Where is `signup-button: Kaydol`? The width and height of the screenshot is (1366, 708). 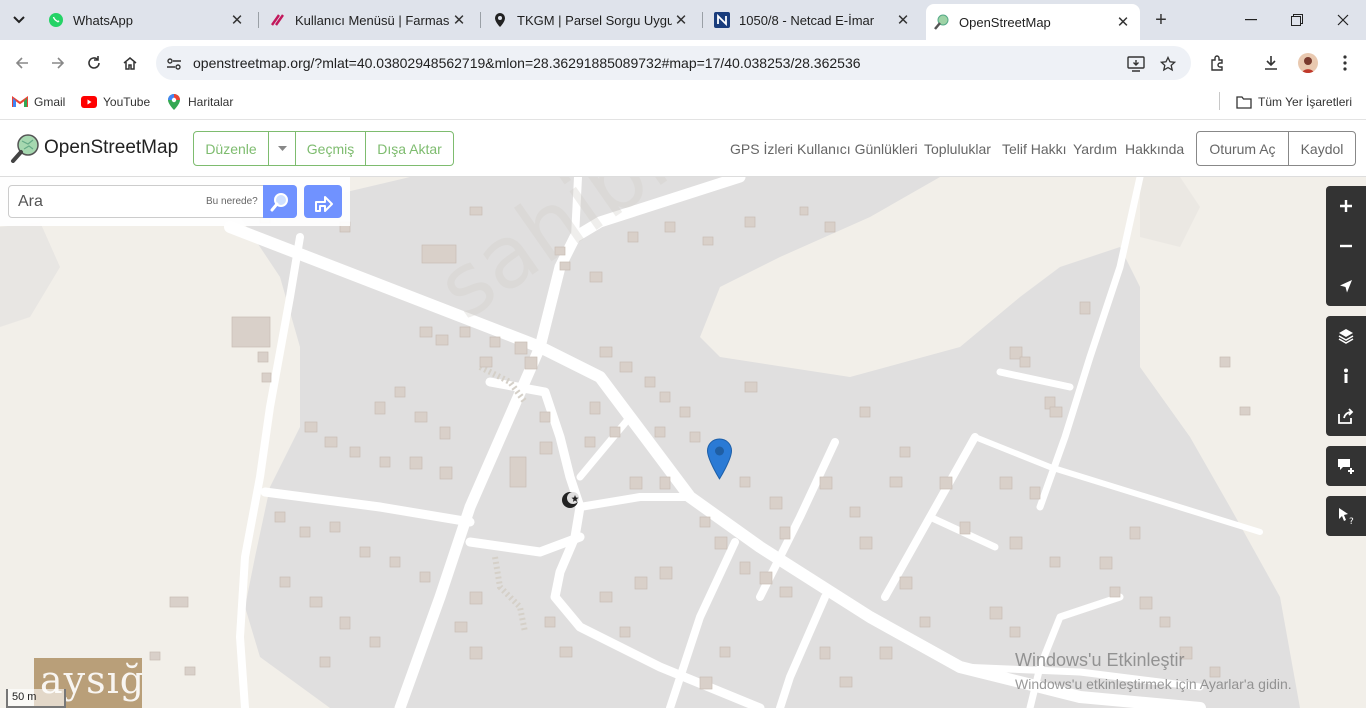
signup-button: Kaydol is located at coordinates (1322, 148).